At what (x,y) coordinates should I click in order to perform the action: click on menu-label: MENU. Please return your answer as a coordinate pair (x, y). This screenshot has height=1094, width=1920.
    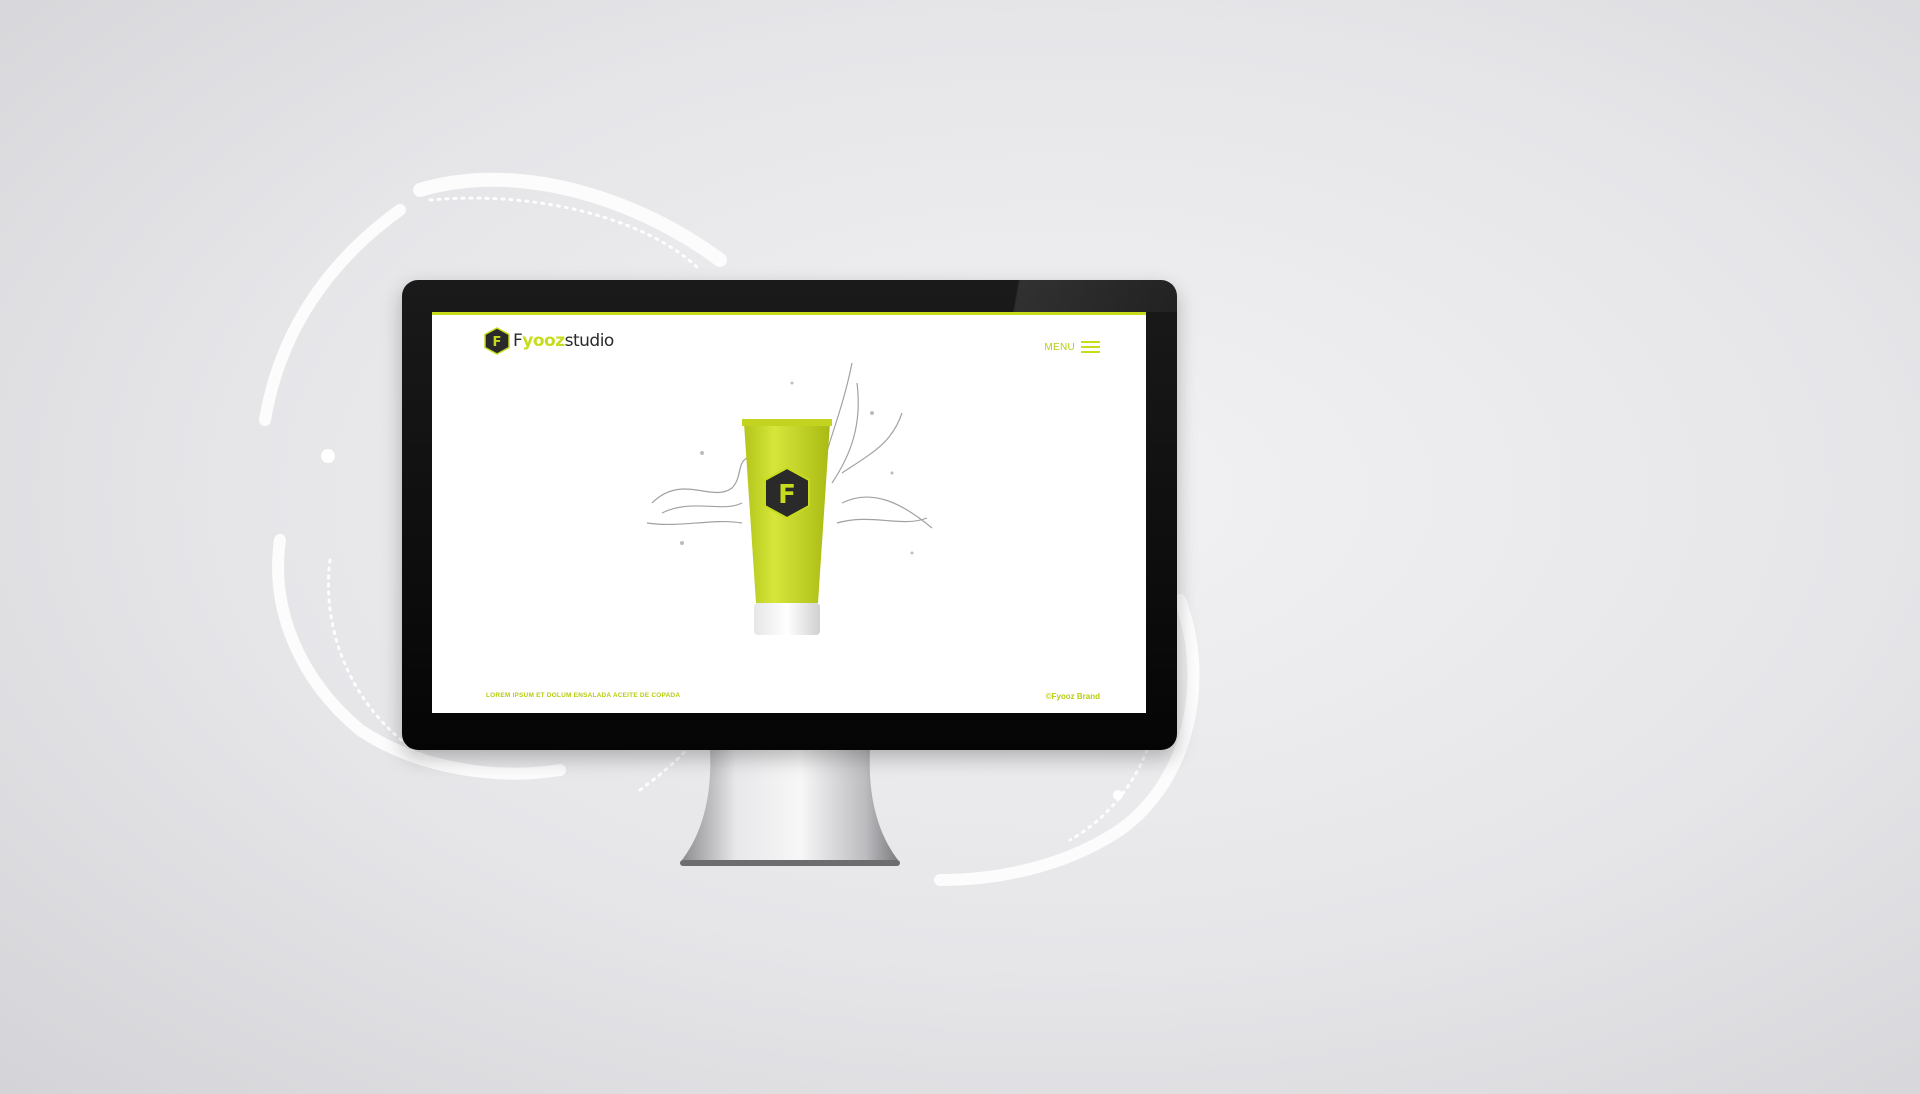
    Looking at the image, I should click on (1059, 347).